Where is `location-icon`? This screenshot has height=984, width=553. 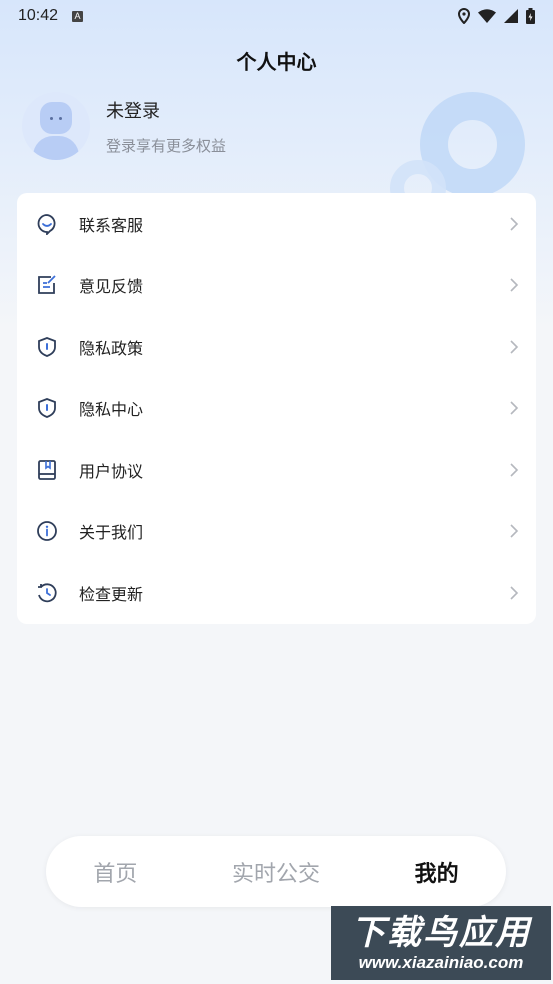
location-icon is located at coordinates (464, 16).